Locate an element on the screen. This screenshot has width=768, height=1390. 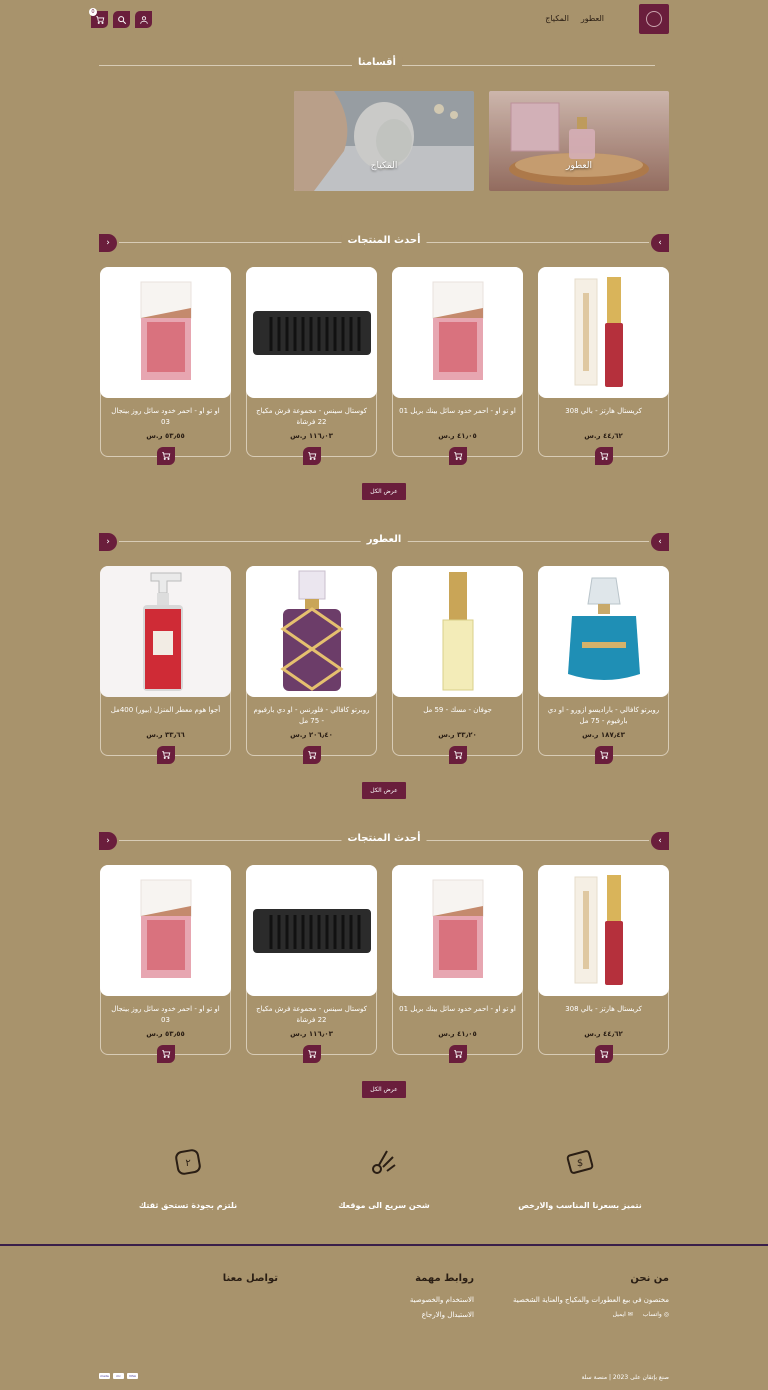
makeup-category-image is located at coordinates (384, 141).